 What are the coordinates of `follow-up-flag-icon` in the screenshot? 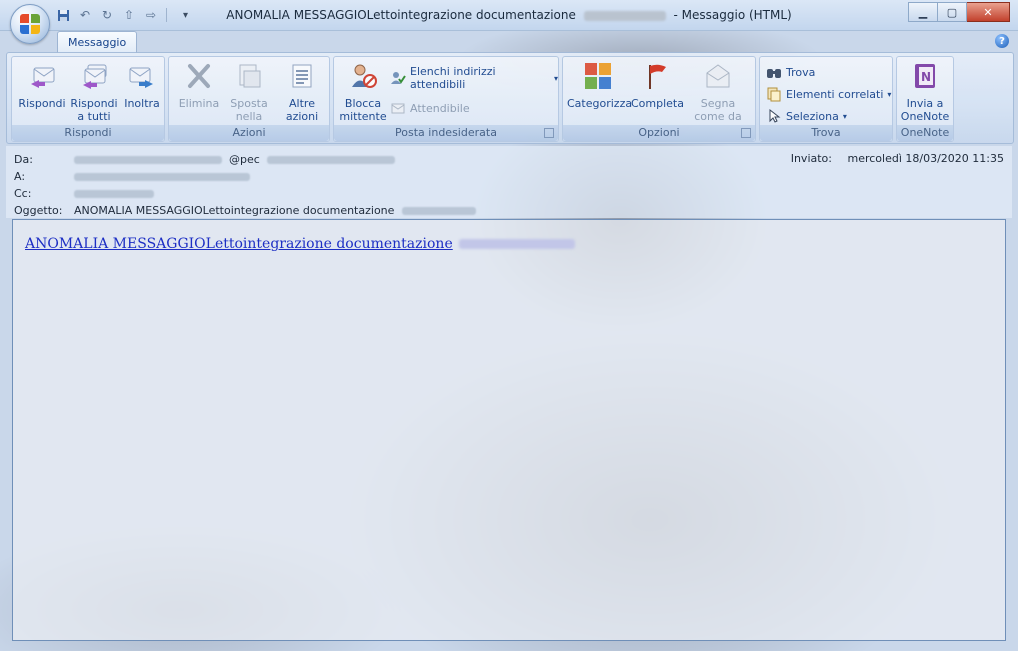 It's located at (657, 76).